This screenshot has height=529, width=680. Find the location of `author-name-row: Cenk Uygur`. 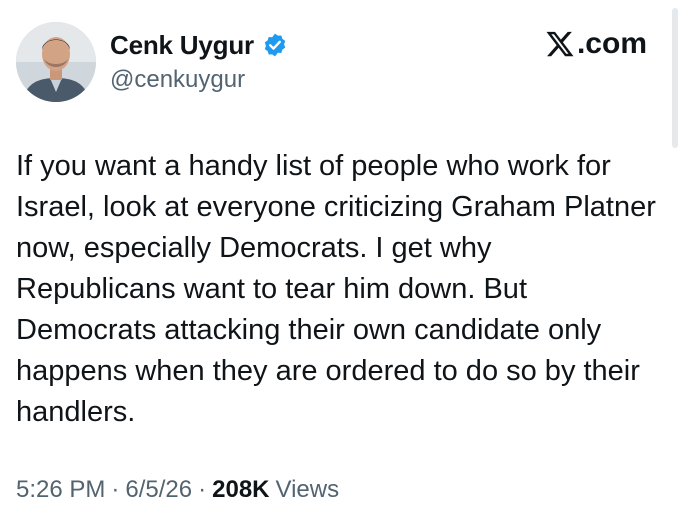

author-name-row: Cenk Uygur is located at coordinates (199, 45).